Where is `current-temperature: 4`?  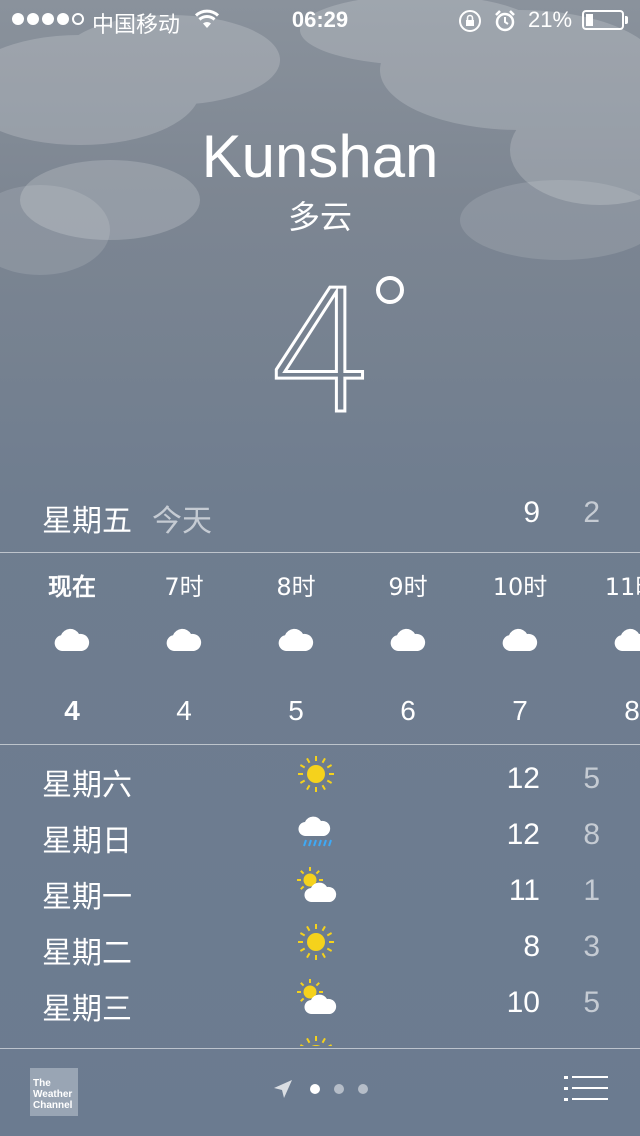
current-temperature: 4 is located at coordinates (321, 353).